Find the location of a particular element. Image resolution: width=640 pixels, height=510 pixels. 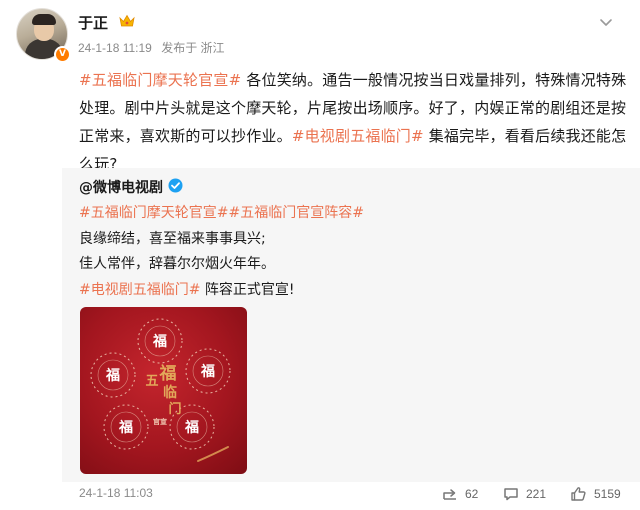

author-name: 于正 is located at coordinates (93, 22).